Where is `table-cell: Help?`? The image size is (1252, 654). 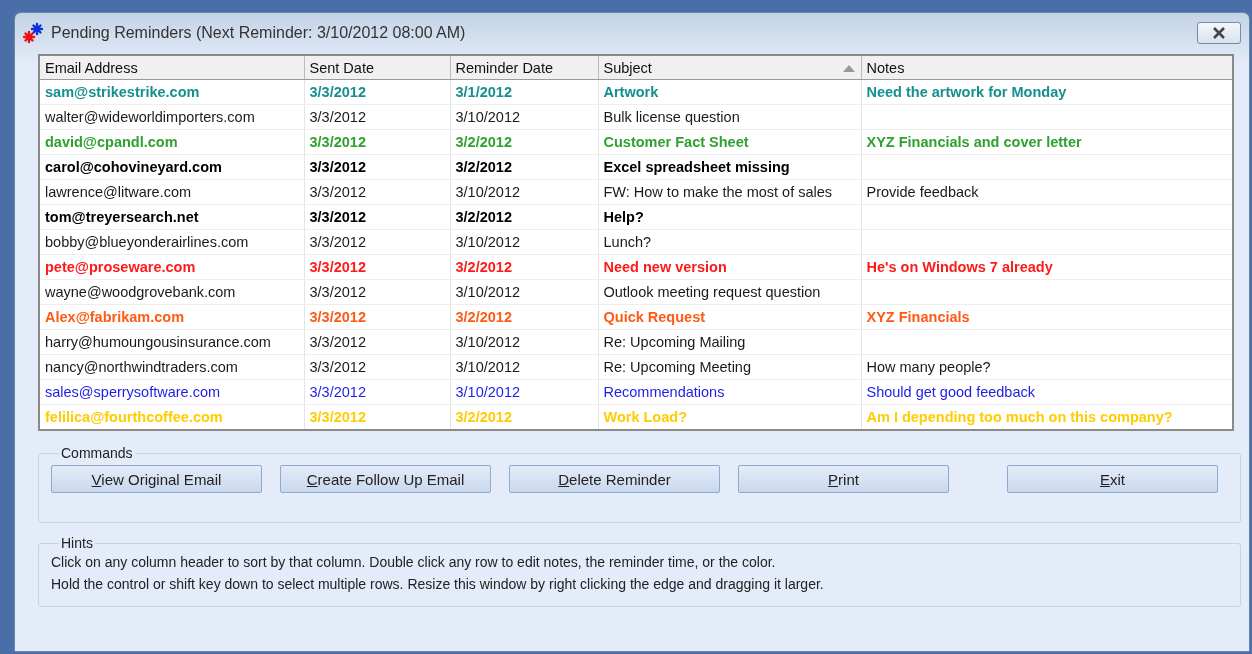
table-cell: Help? is located at coordinates (623, 217).